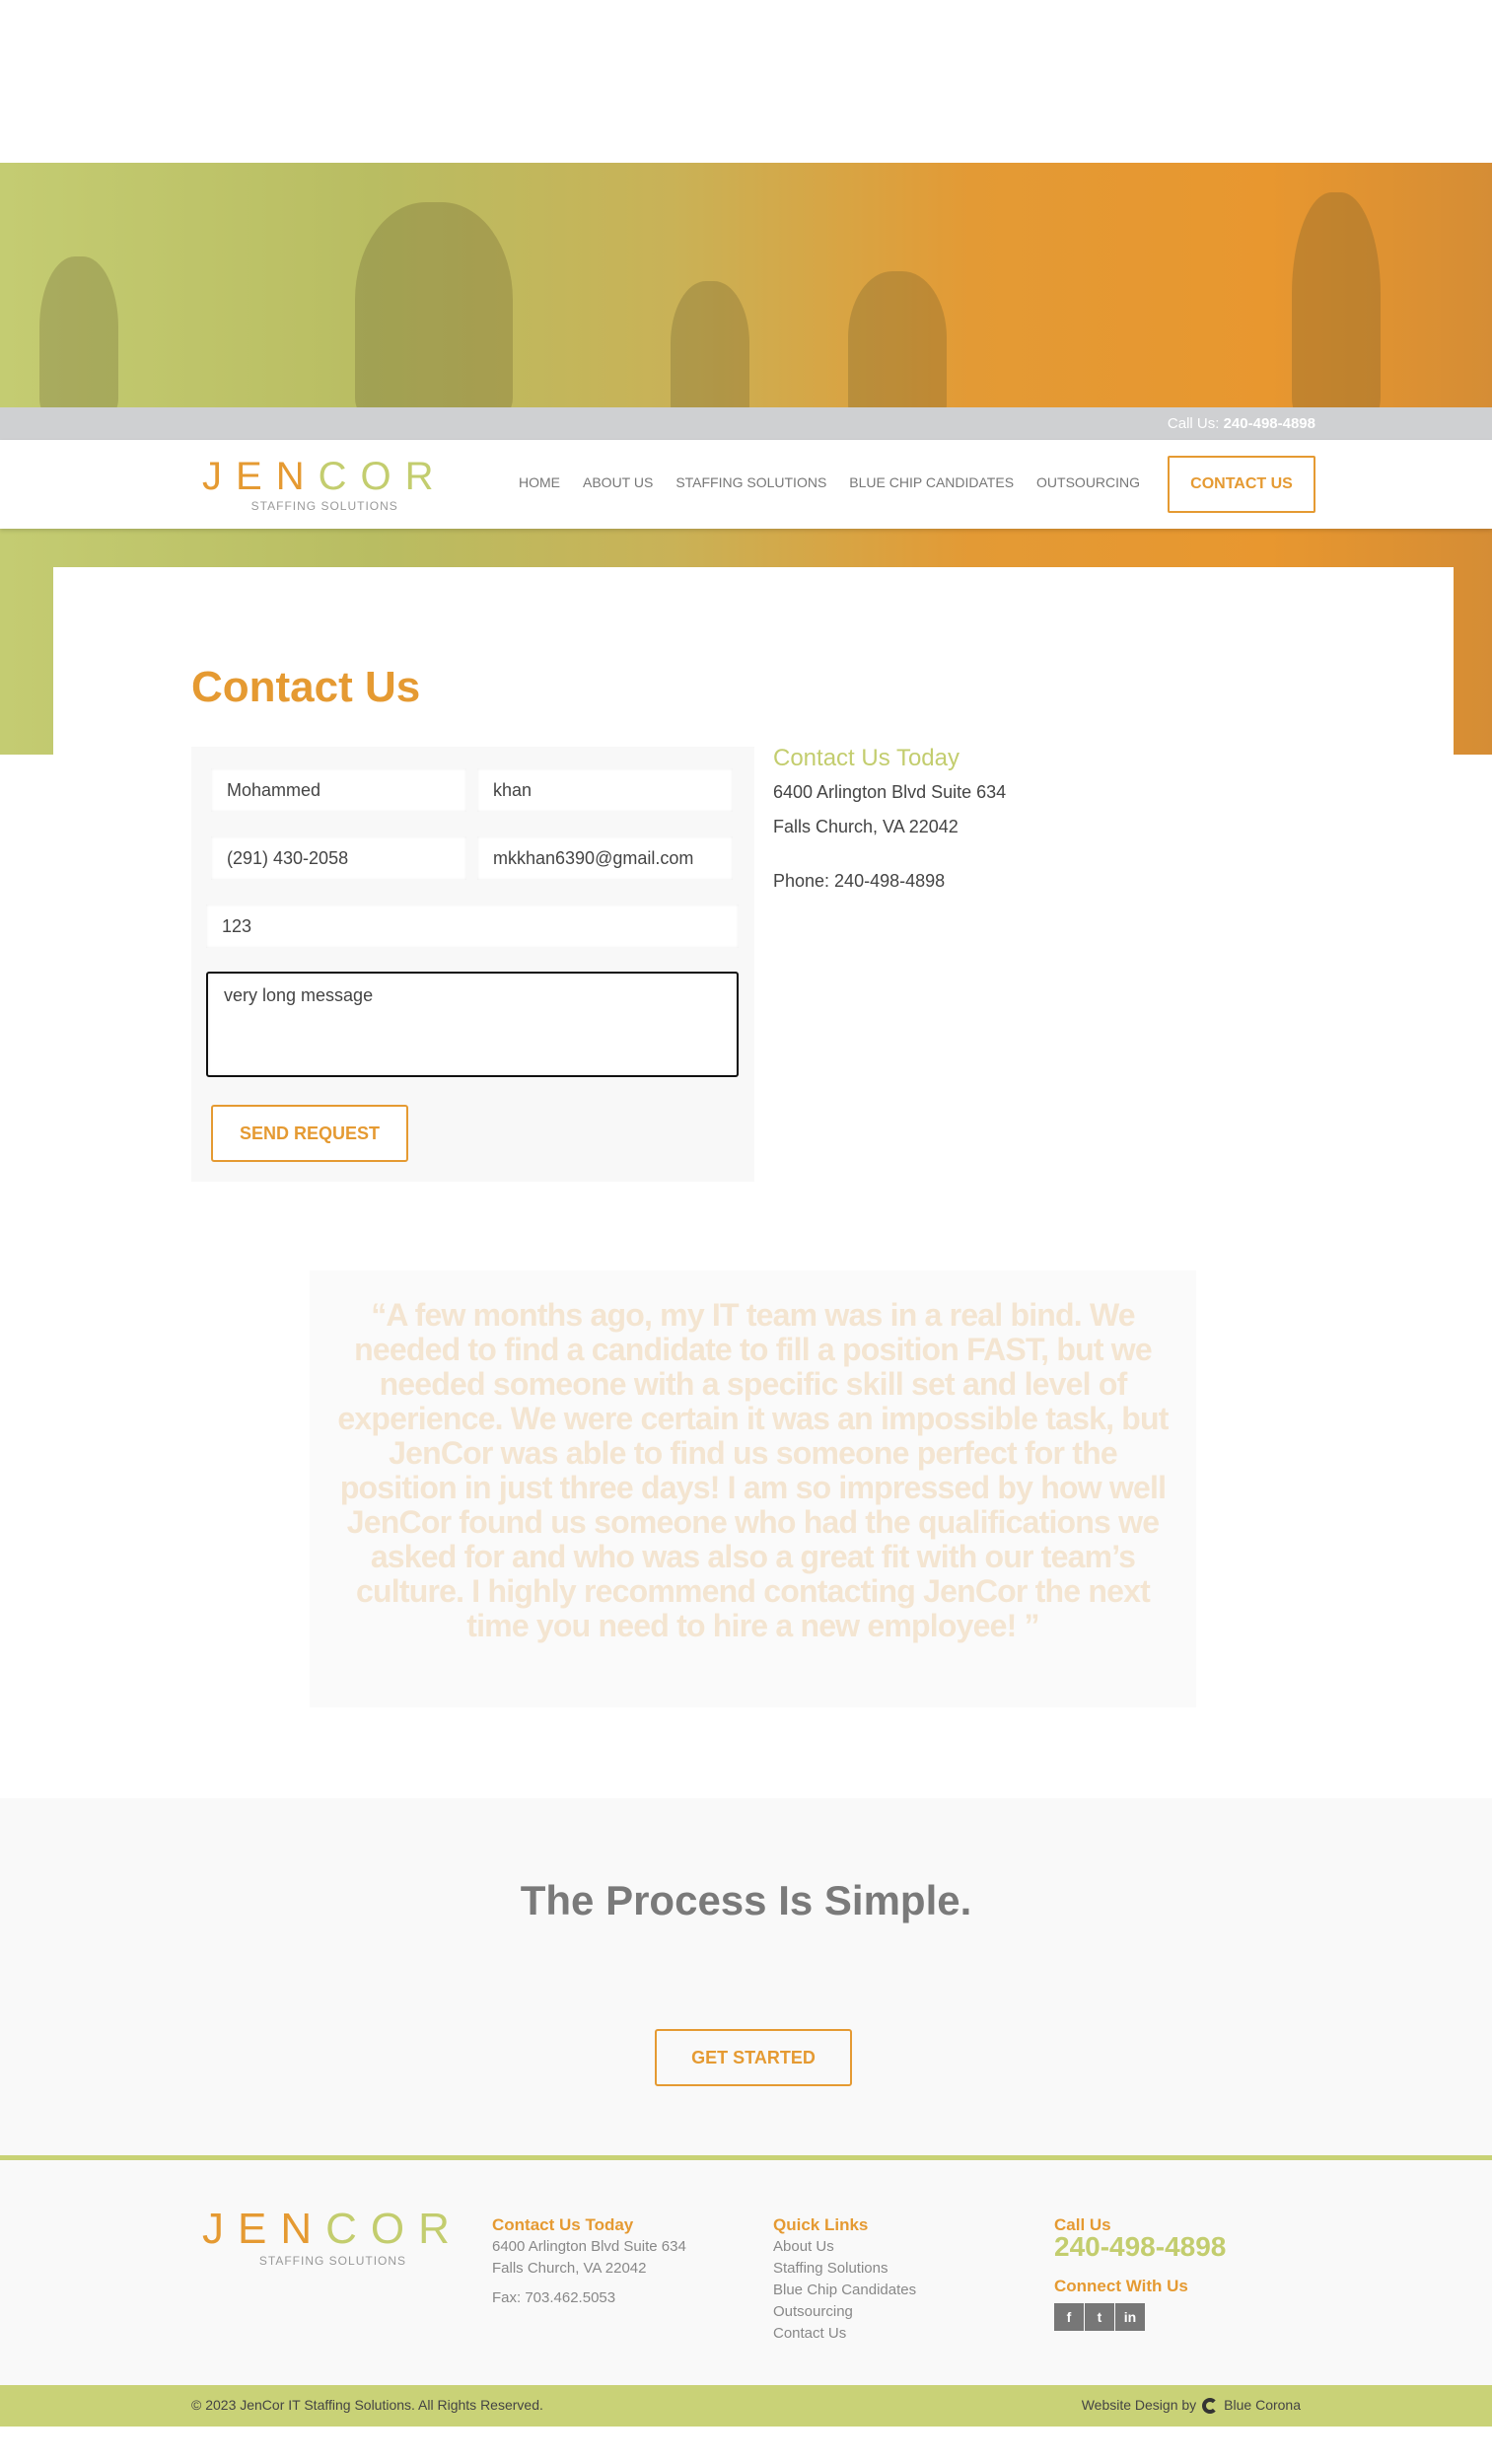 The image size is (1492, 2464). What do you see at coordinates (554, 2297) in the screenshot?
I see `footer-fax: Fax: 703.462.5053` at bounding box center [554, 2297].